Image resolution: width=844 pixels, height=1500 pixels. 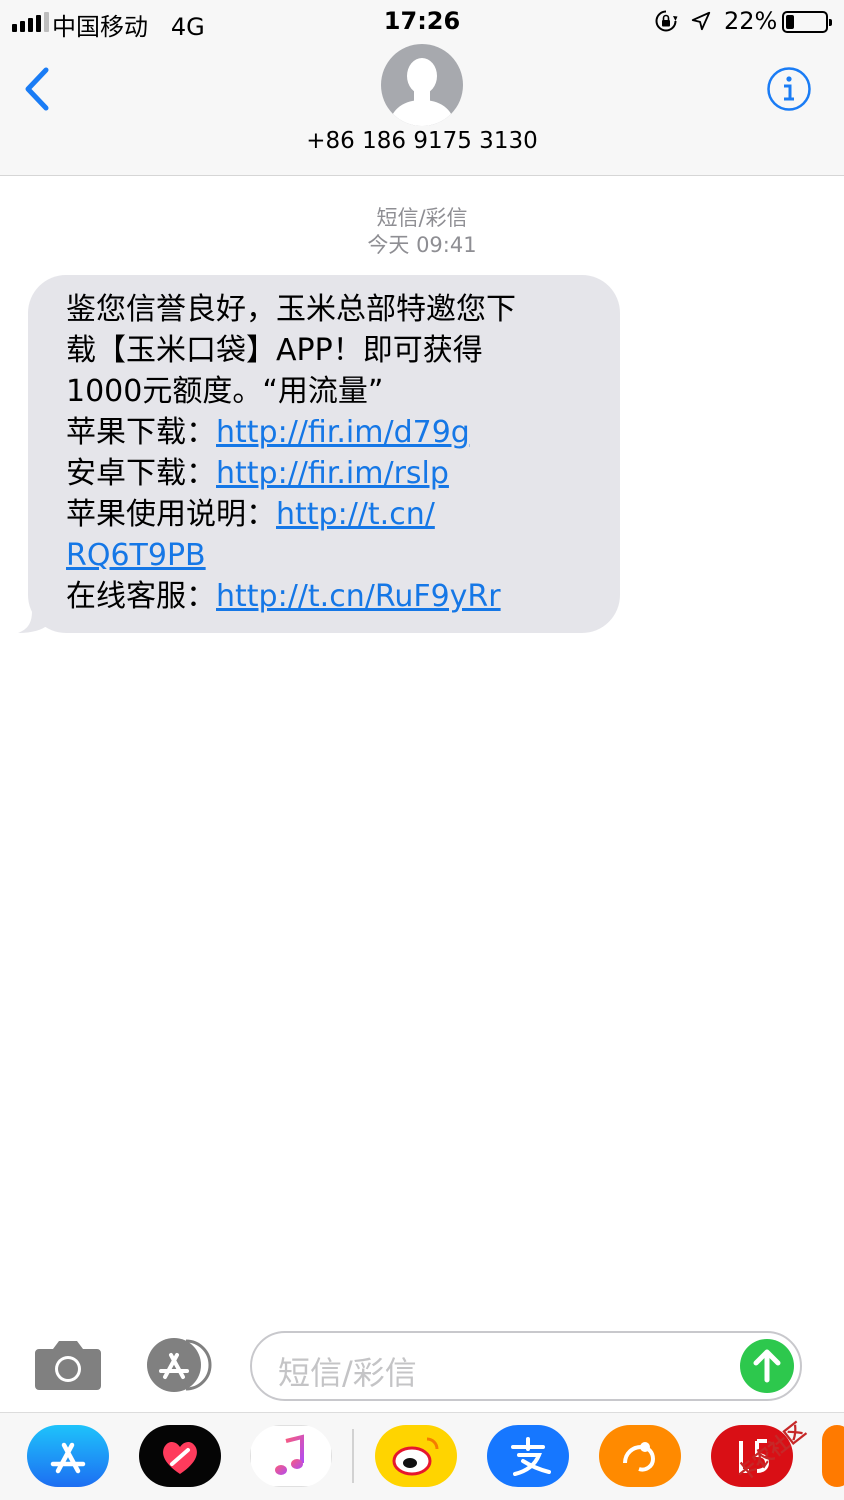 What do you see at coordinates (225, 391) in the screenshot?
I see `message-line: 1000元额度。“用流量”` at bounding box center [225, 391].